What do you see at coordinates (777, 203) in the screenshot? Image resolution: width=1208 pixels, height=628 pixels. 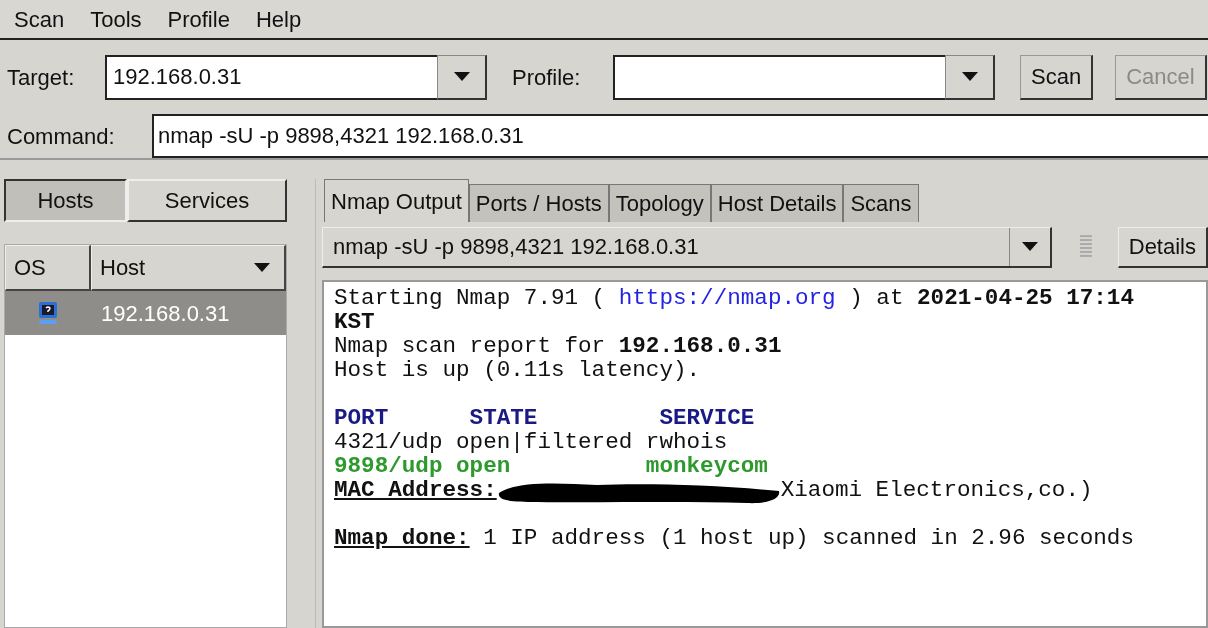 I see `tab: Host Details` at bounding box center [777, 203].